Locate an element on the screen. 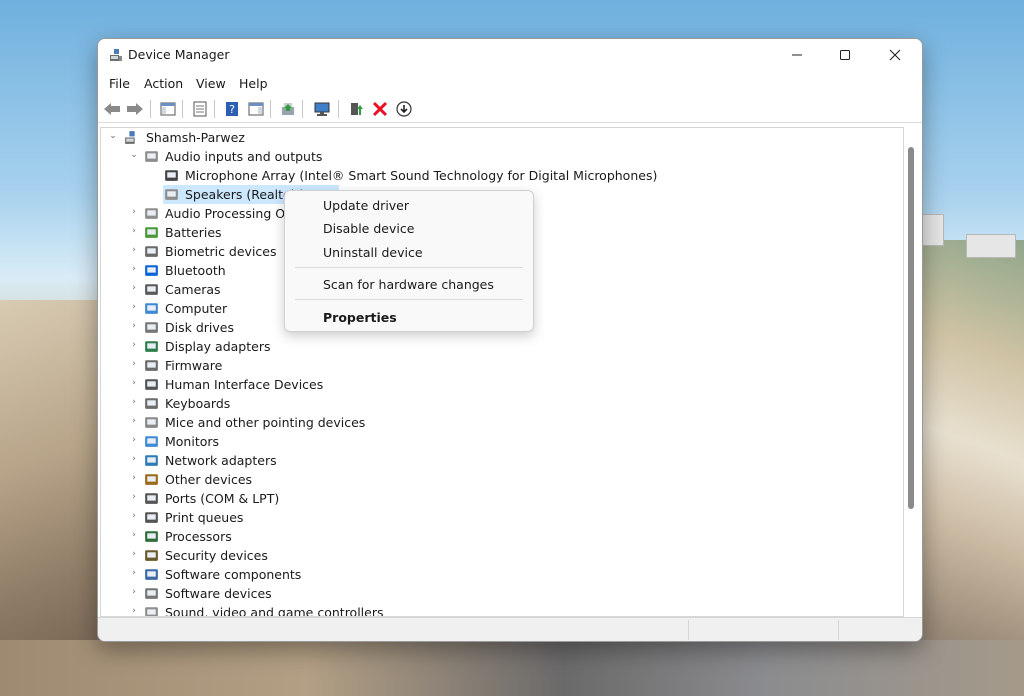 The image size is (1024, 696). other-devices-icon is located at coordinates (151, 479).